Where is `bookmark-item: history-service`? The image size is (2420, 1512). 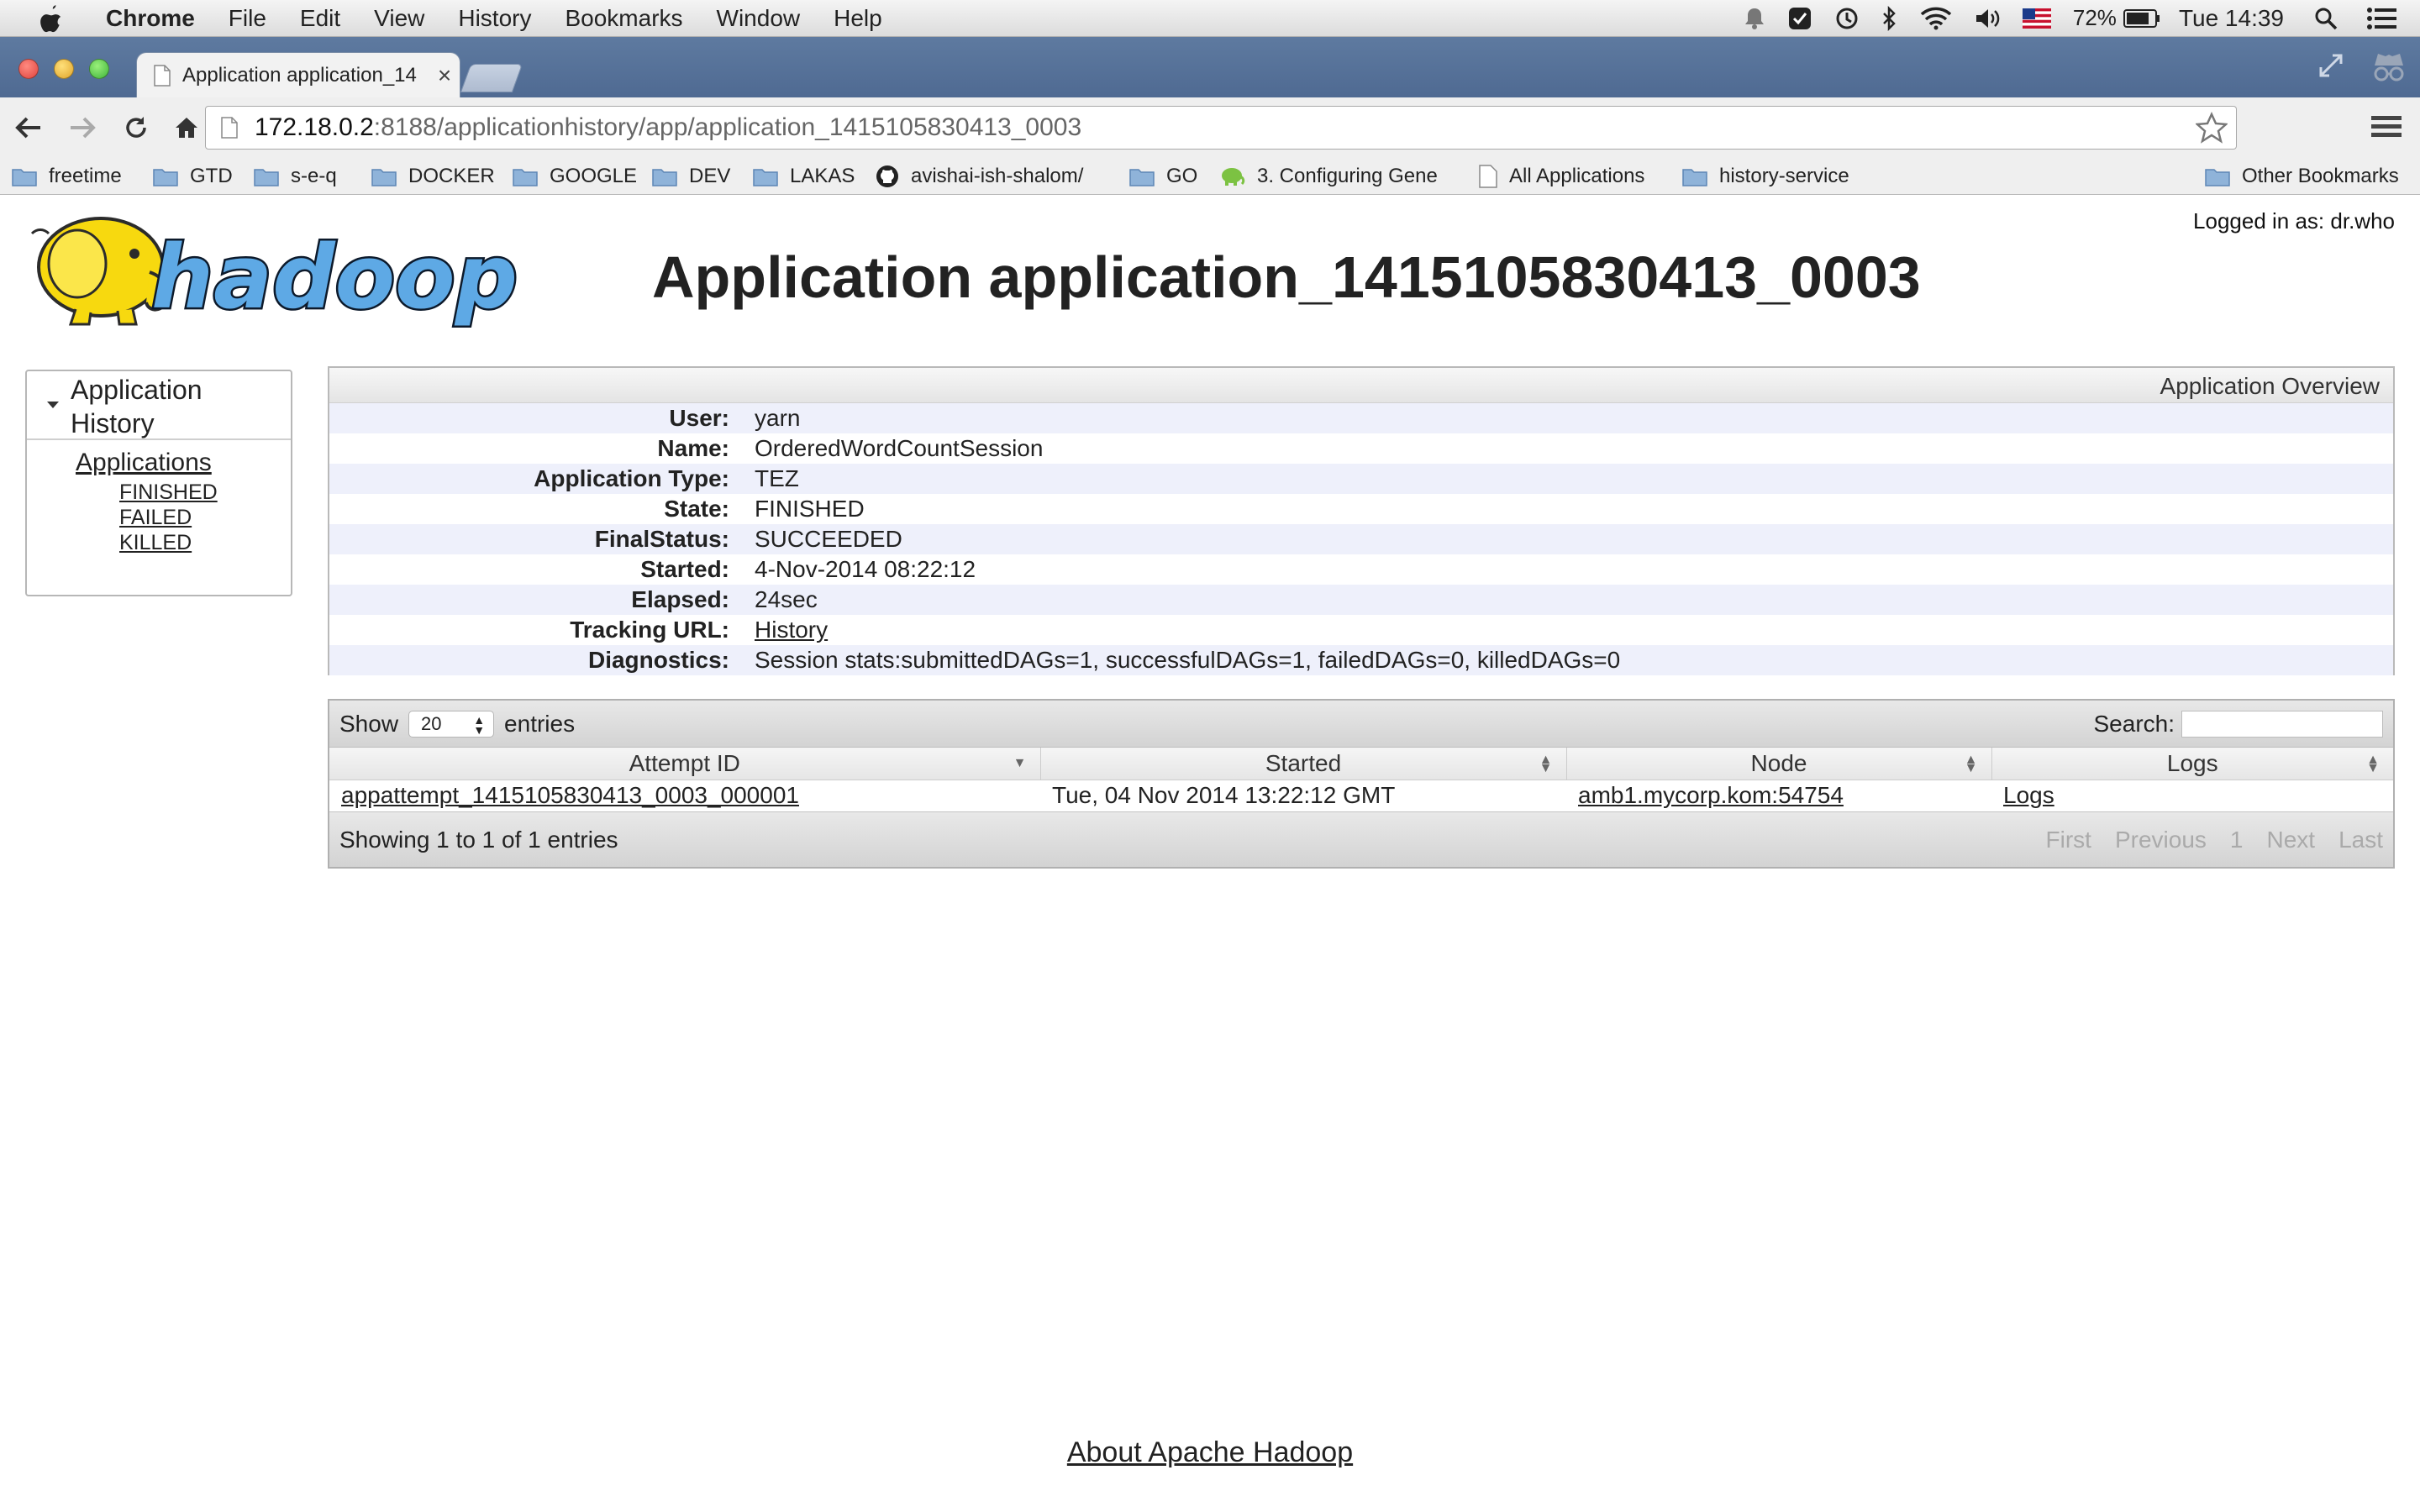
bookmark-item: history-service is located at coordinates (1765, 176).